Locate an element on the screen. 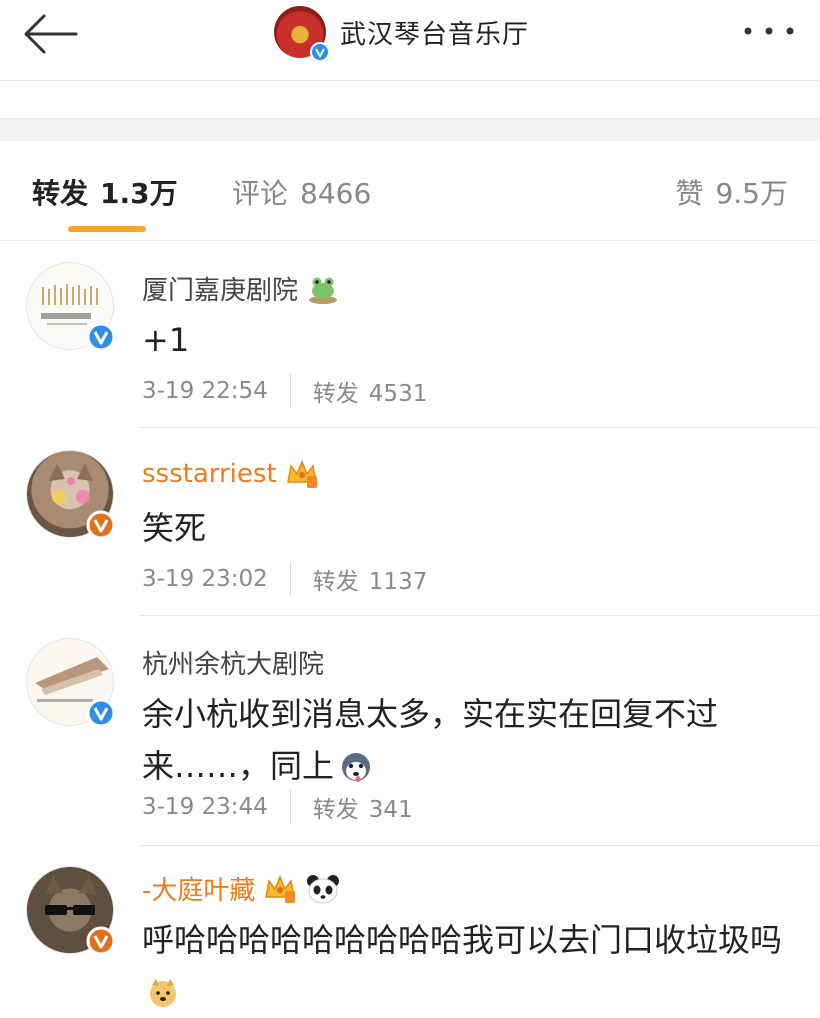 This screenshot has height=1018, width=820. repost-count: 4531 is located at coordinates (398, 394).